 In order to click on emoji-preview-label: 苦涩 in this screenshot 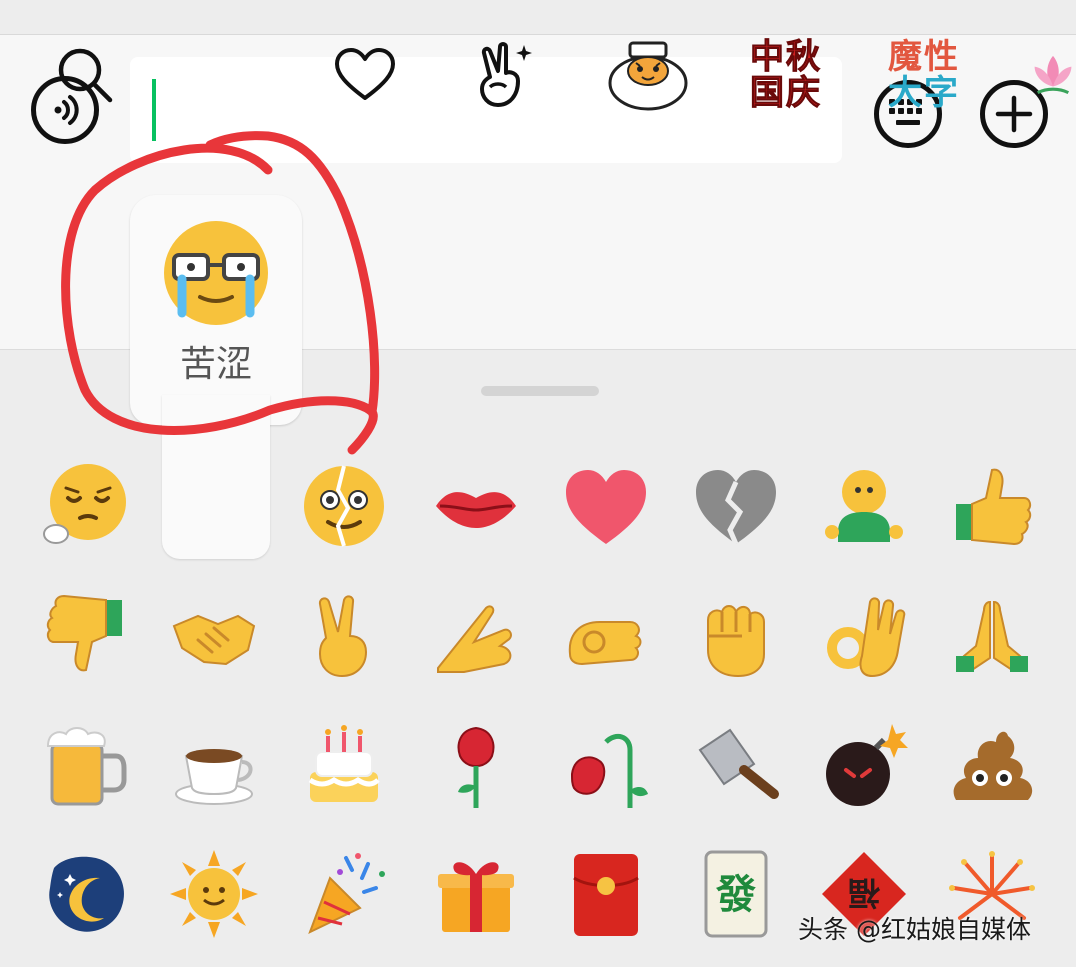, I will do `click(215, 364)`.